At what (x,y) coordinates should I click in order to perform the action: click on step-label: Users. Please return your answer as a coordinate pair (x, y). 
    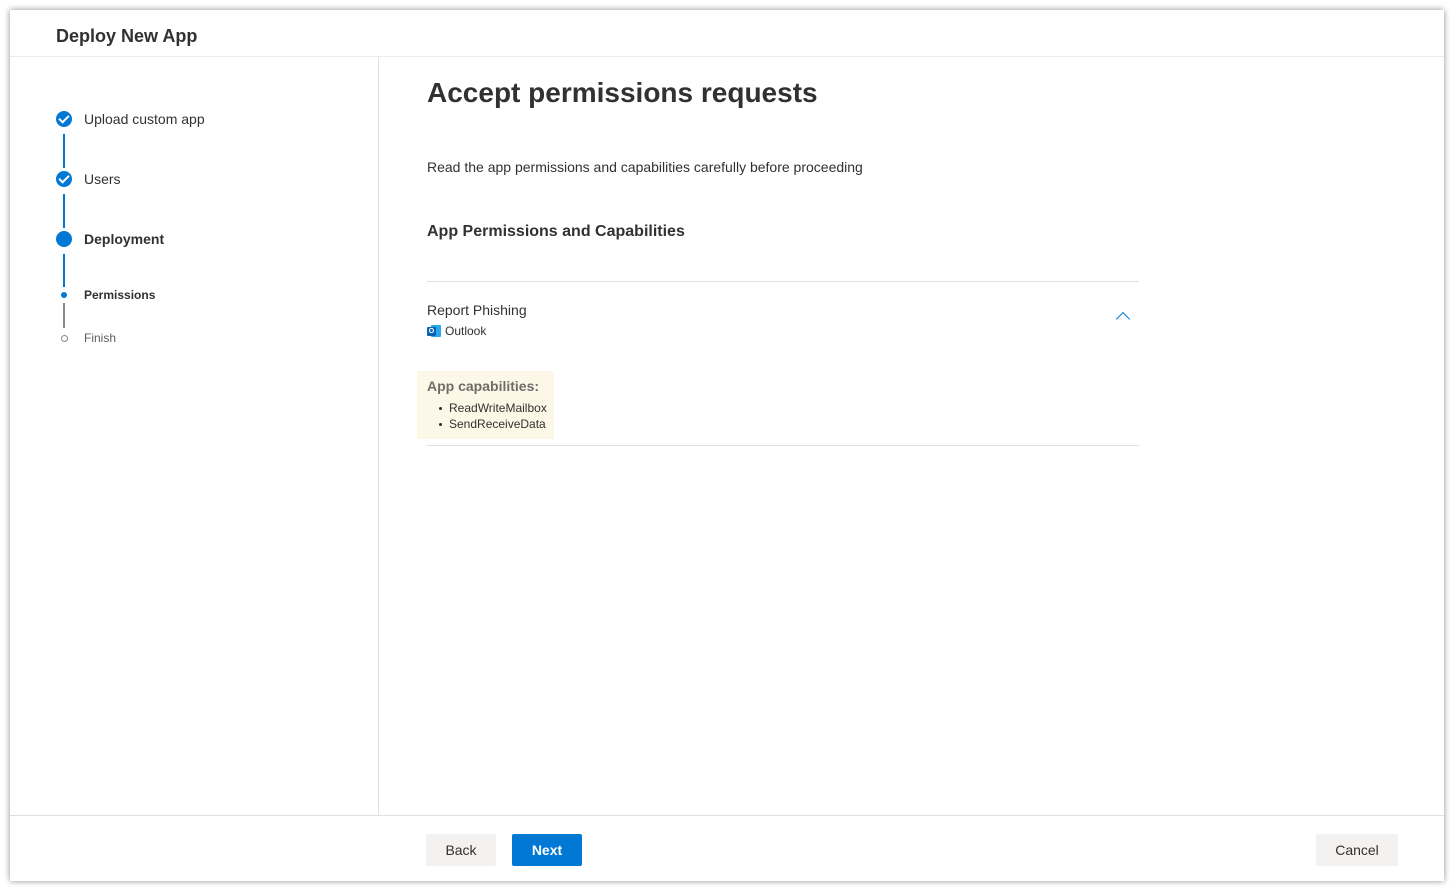
    Looking at the image, I should click on (102, 179).